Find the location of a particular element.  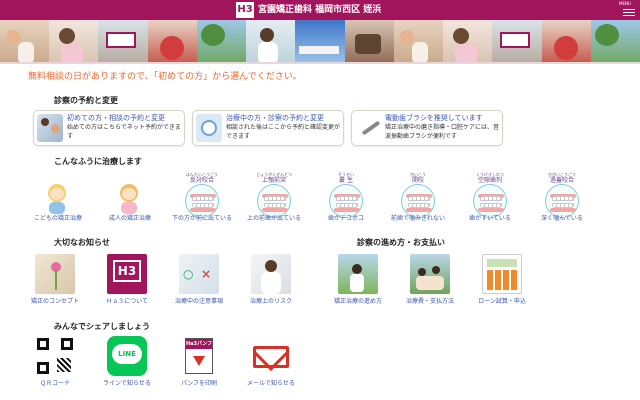

treatment-spacing: くうげきしれつ 空隙歯列 歯がすいている is located at coordinates (490, 198).